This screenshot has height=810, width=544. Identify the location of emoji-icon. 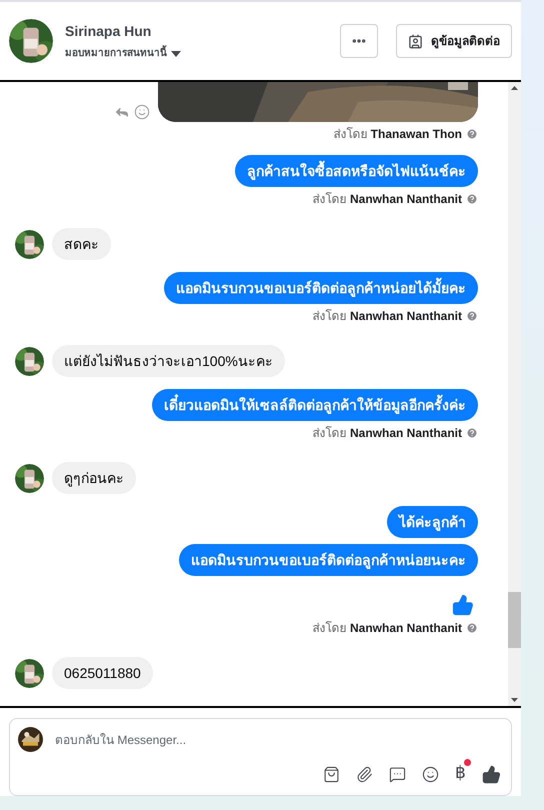
(430, 774).